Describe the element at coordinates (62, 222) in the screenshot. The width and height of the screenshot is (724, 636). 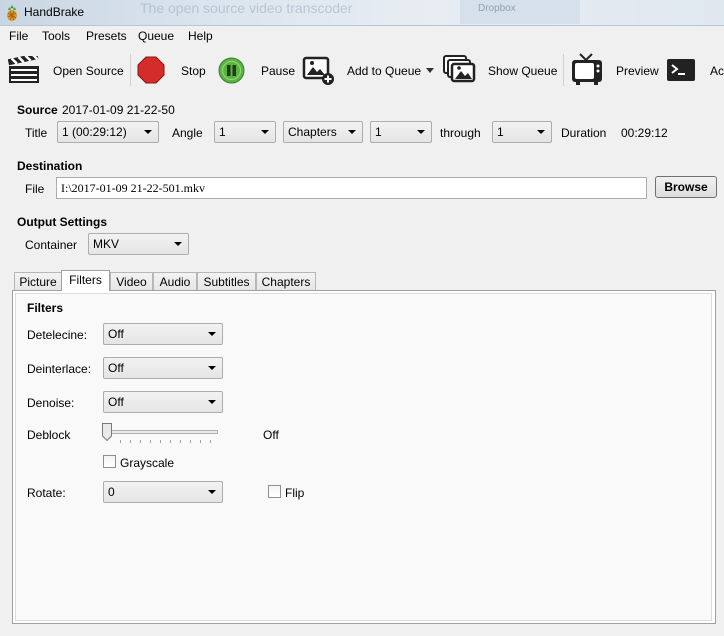
I see `output-settings-heading: Output Settings` at that location.